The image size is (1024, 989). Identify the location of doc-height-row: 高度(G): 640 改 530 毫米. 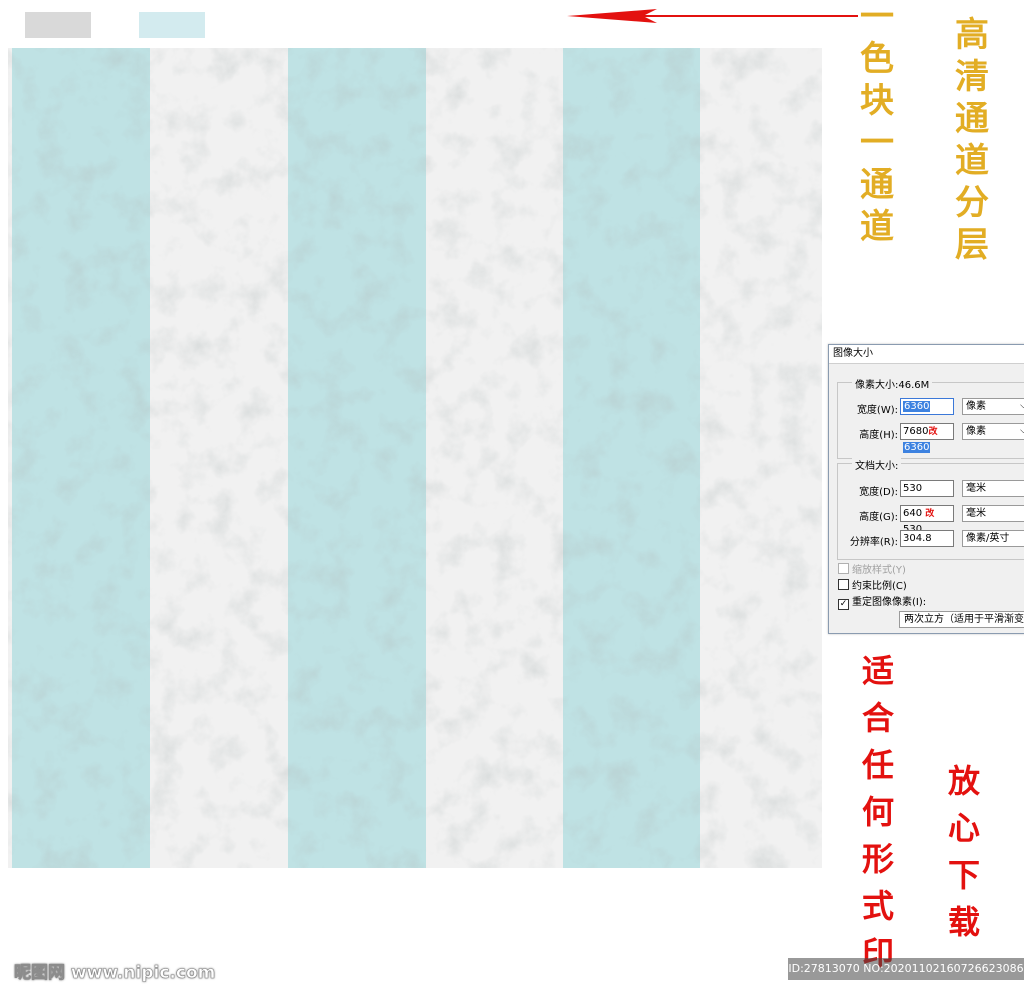
(931, 520).